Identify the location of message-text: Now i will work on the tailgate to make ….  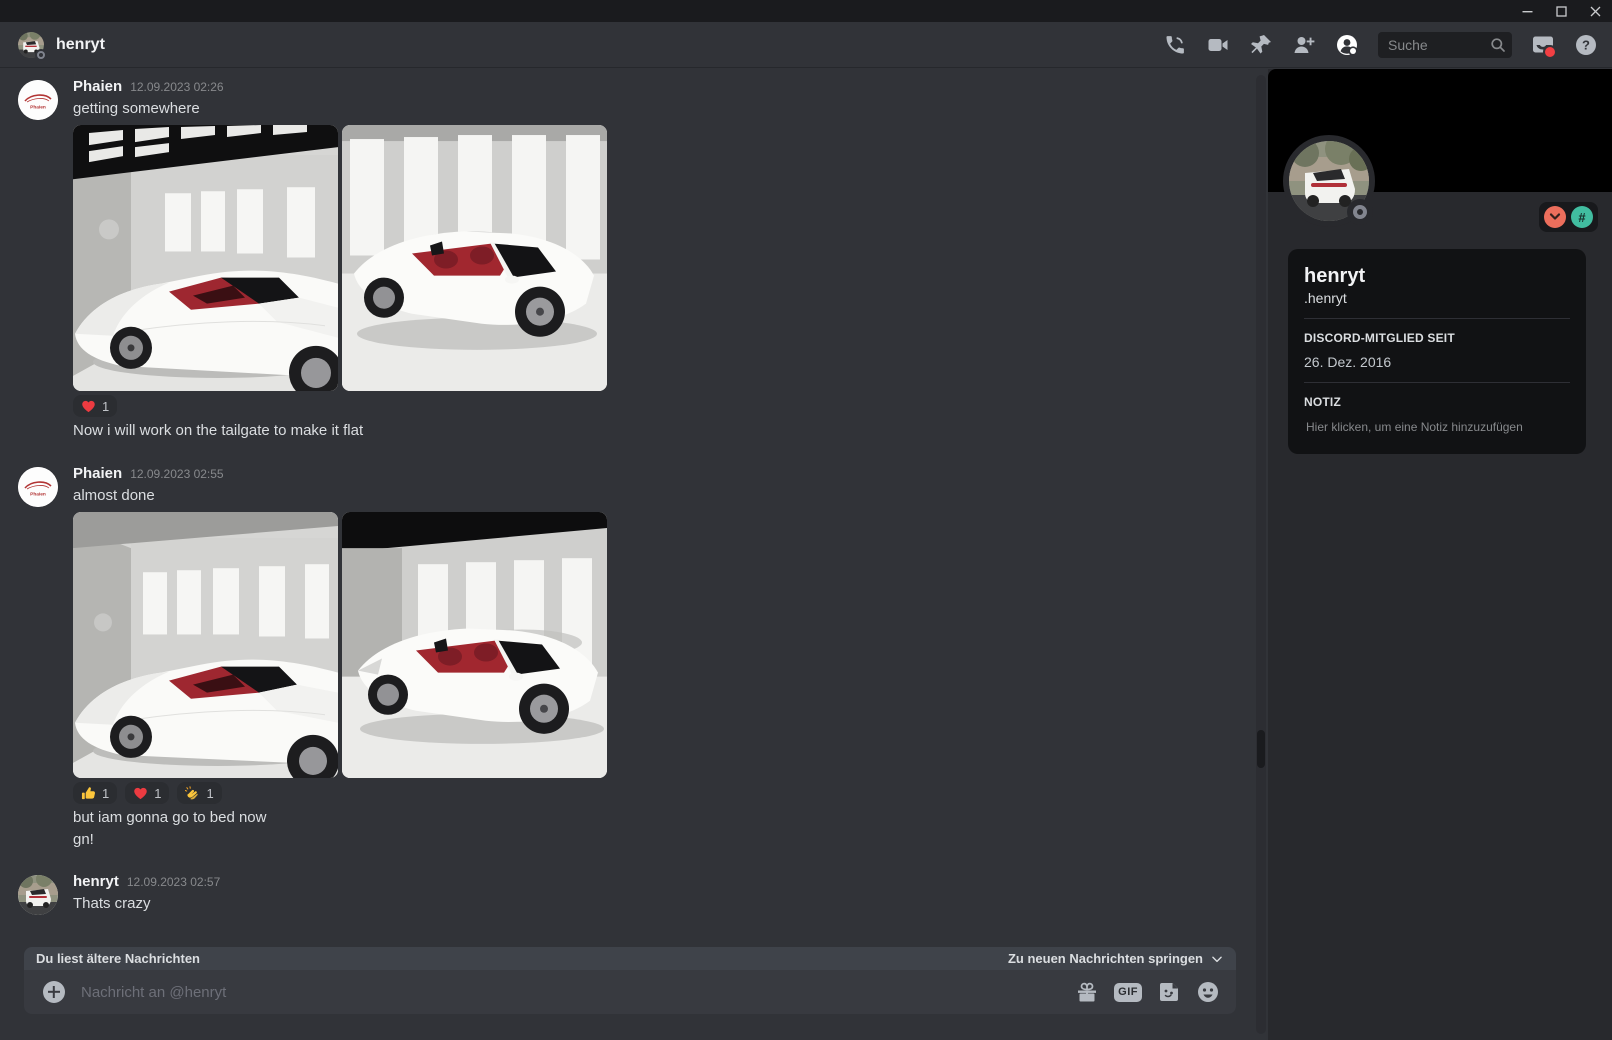
(218, 430).